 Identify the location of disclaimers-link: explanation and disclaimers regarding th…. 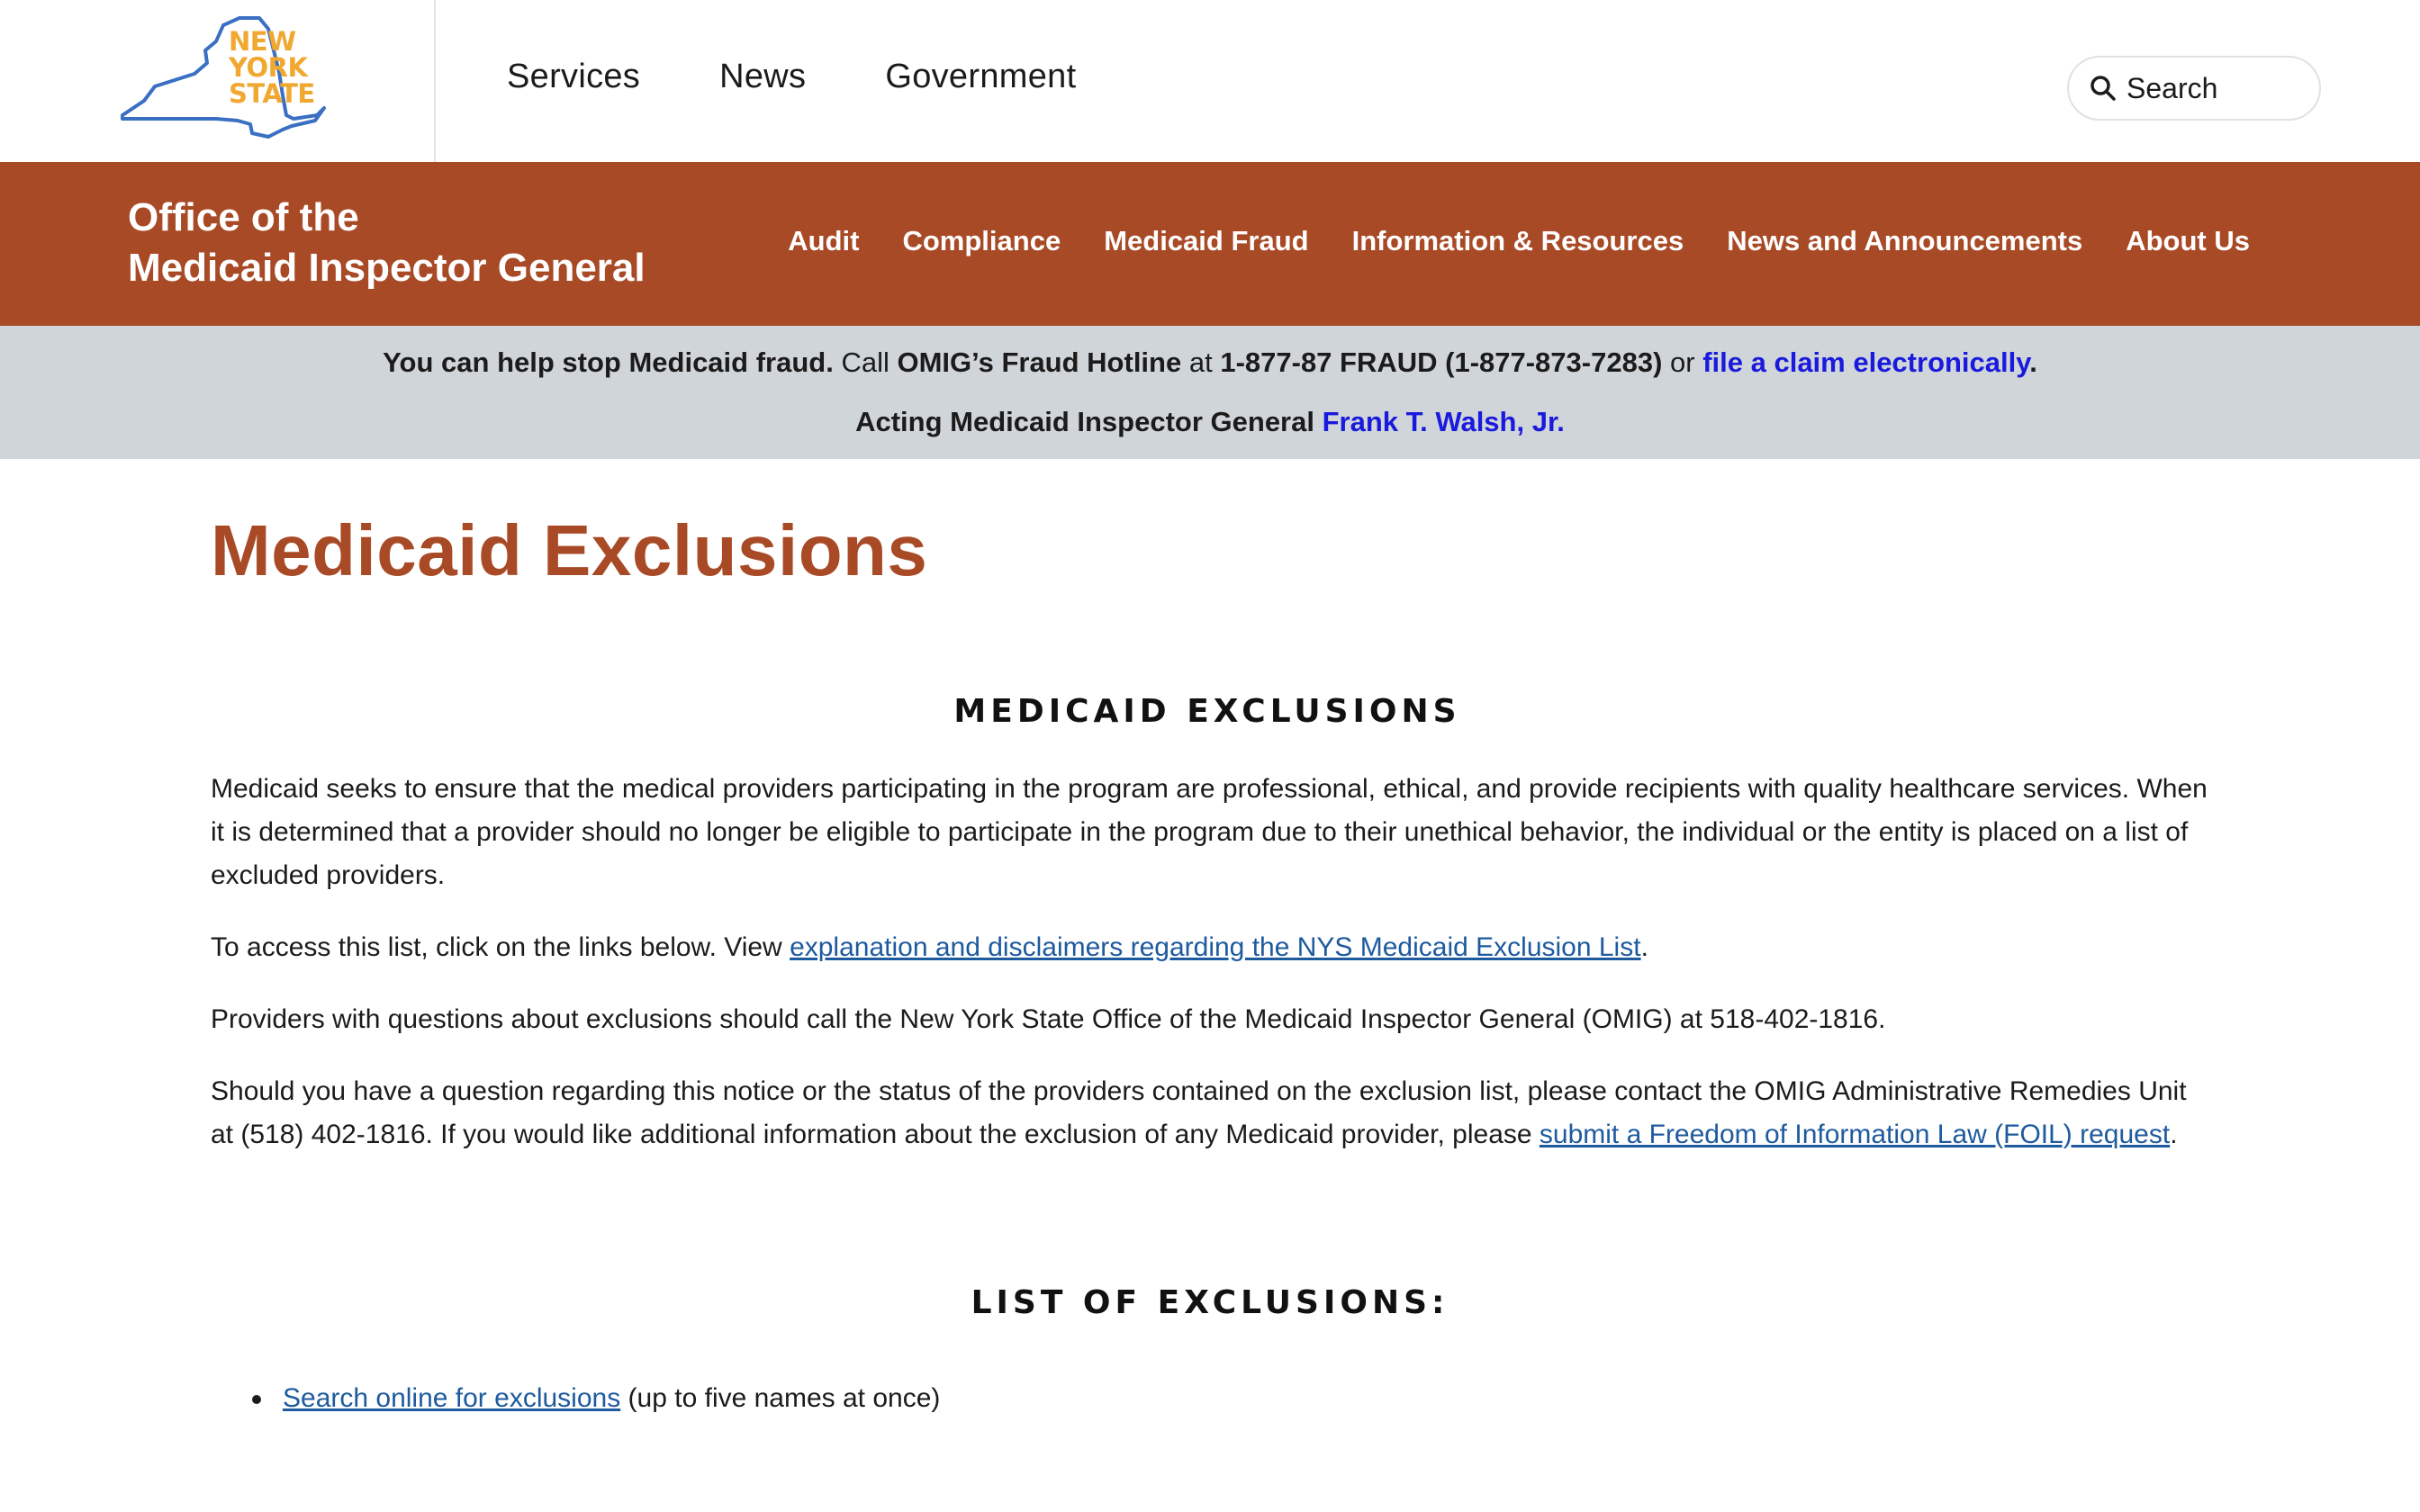
(1215, 947).